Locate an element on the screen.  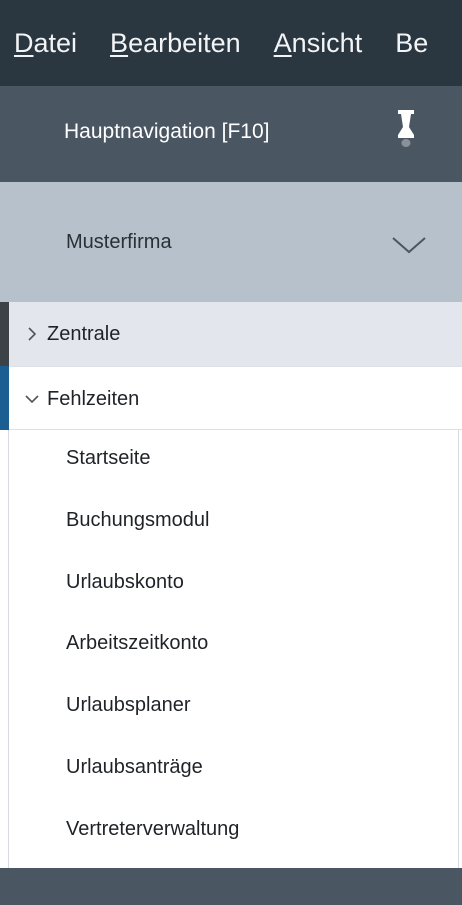
menu-truncated-label: Be is located at coordinates (412, 43).